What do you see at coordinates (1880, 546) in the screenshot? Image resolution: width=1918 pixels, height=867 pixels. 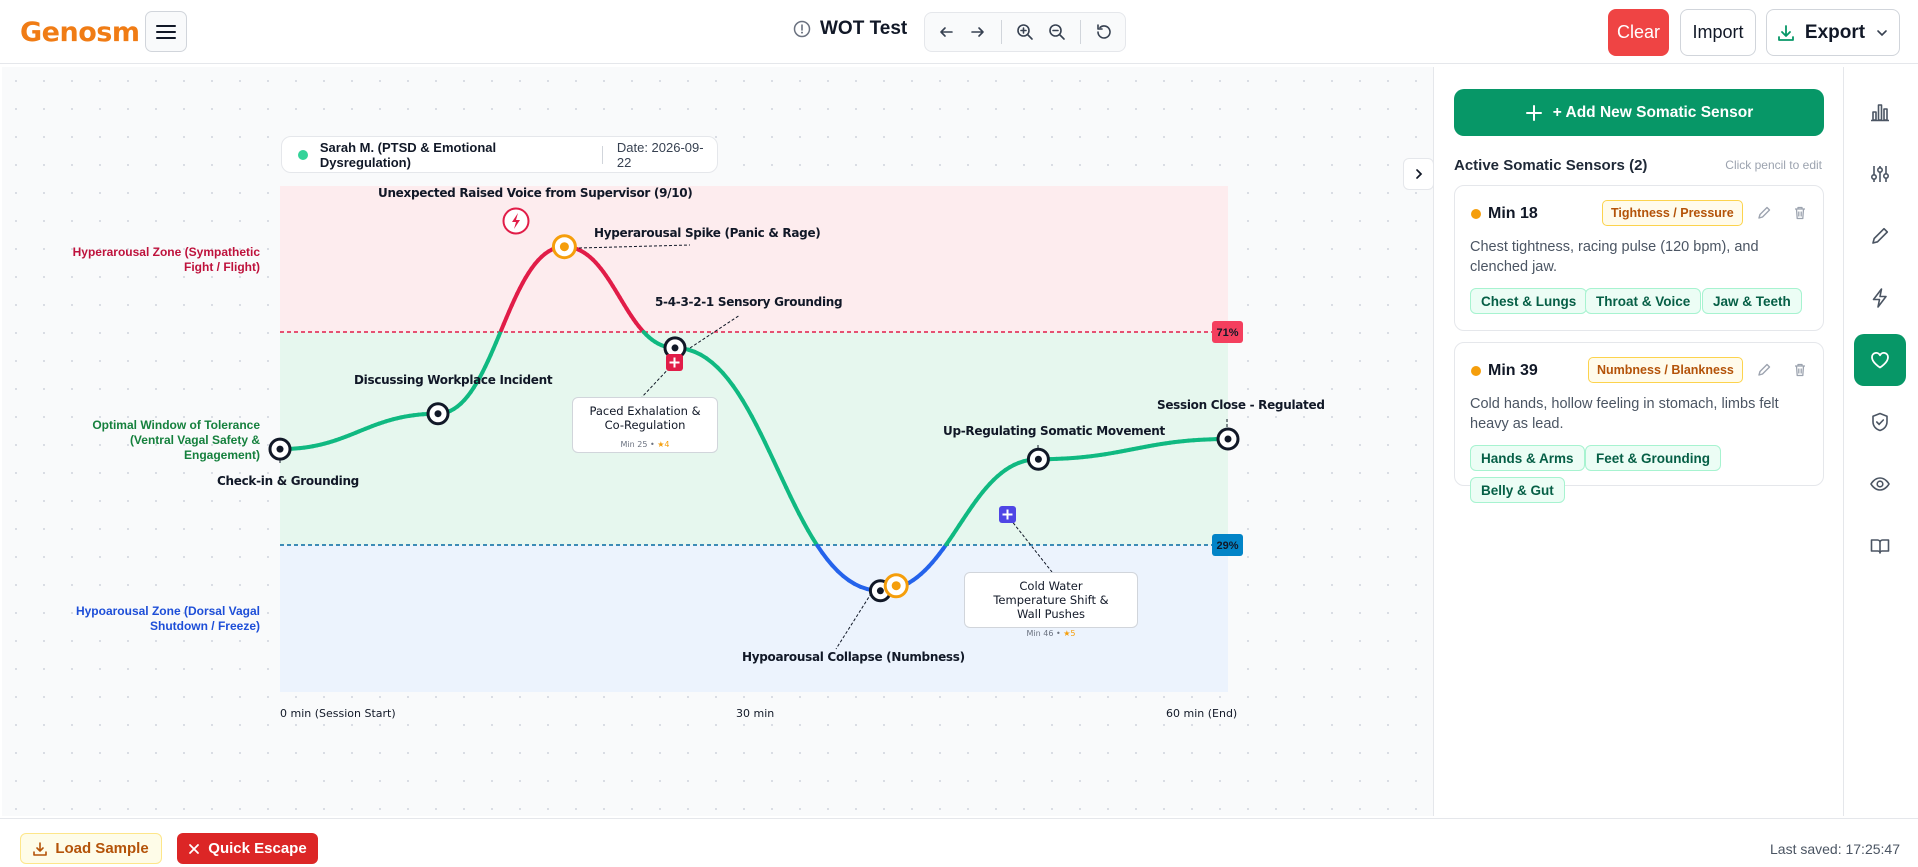 I see `rail-book-button` at bounding box center [1880, 546].